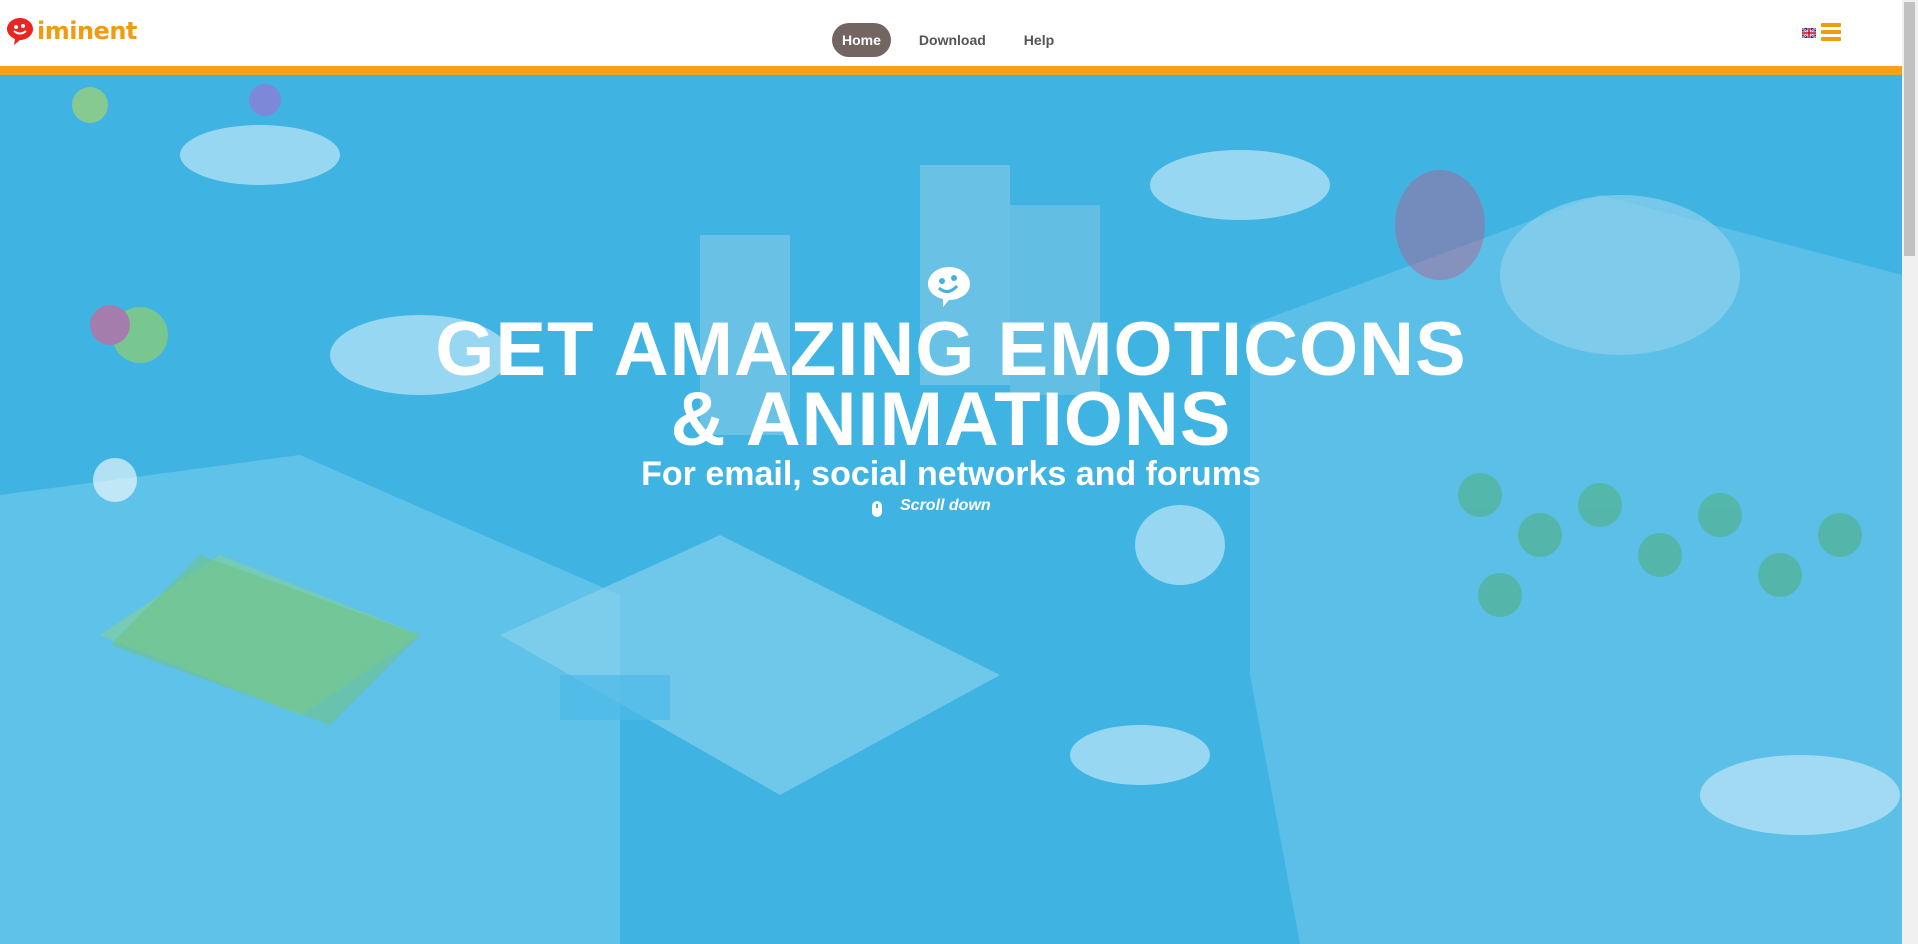 The width and height of the screenshot is (1918, 944). What do you see at coordinates (1809, 33) in the screenshot?
I see `uk-flag-icon` at bounding box center [1809, 33].